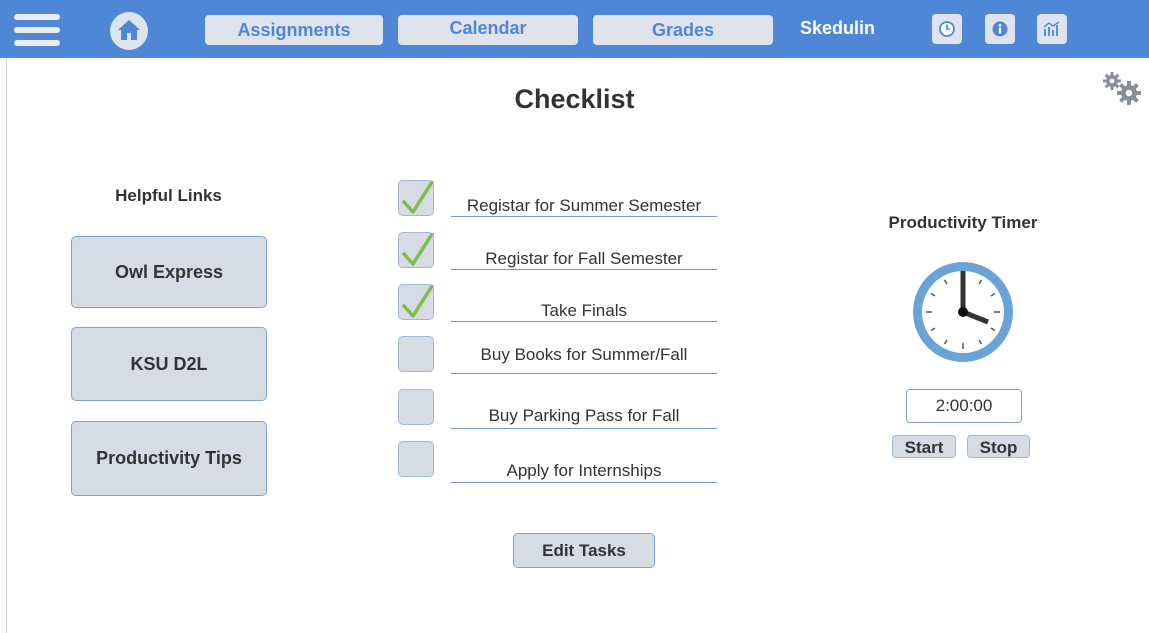 Image resolution: width=1149 pixels, height=633 pixels. What do you see at coordinates (584, 310) in the screenshot?
I see `task-label: Take Finals` at bounding box center [584, 310].